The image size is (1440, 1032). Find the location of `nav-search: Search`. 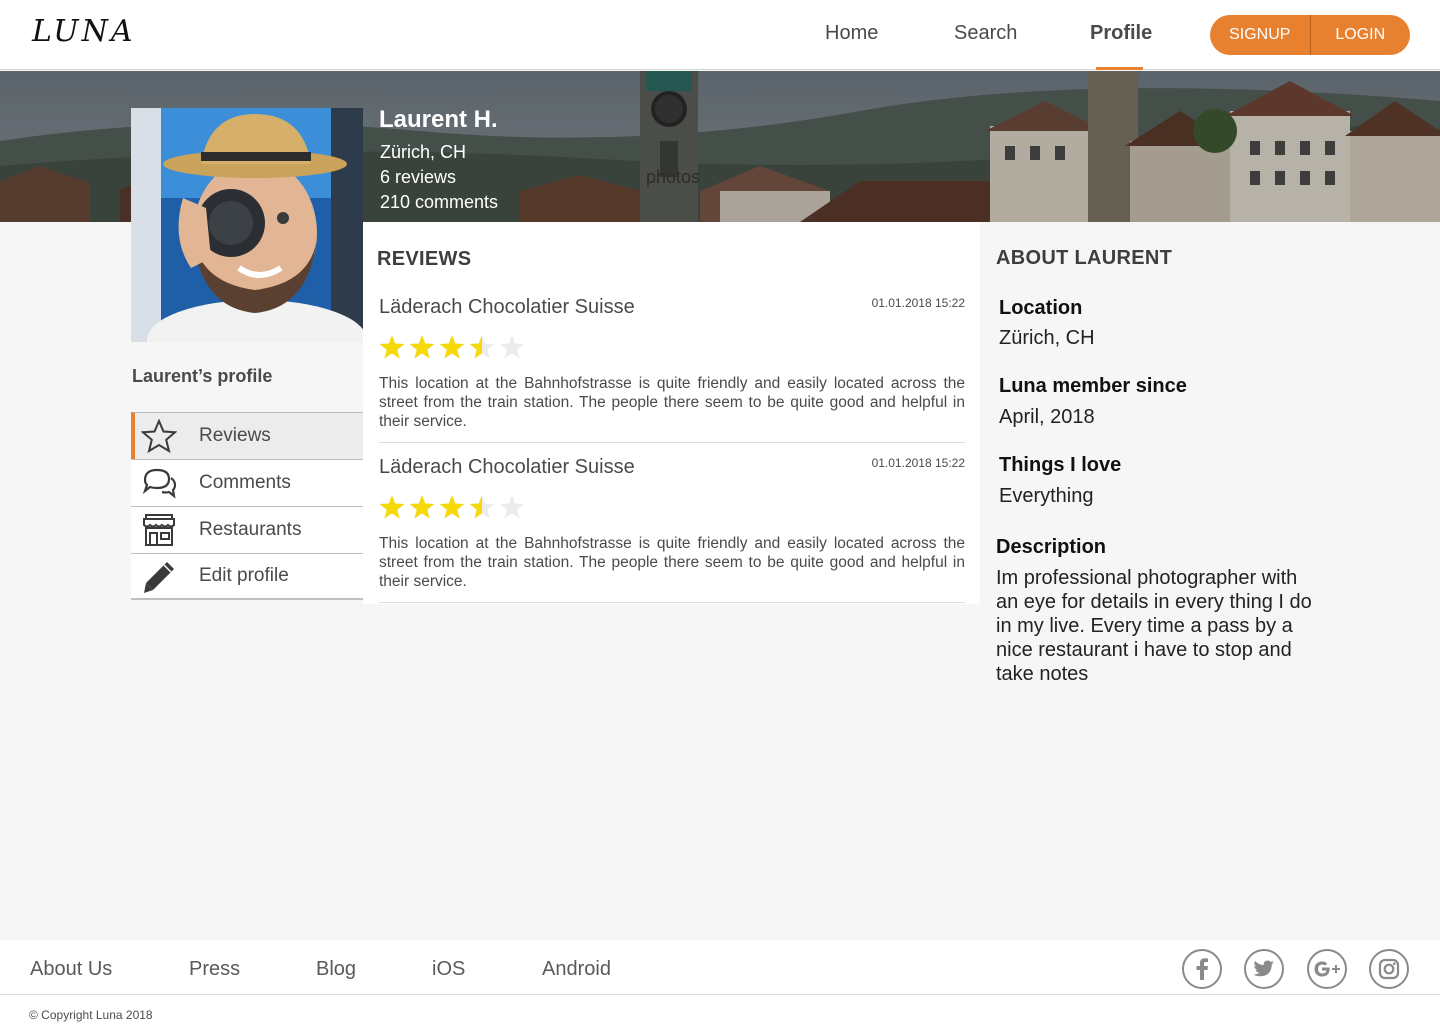

nav-search: Search is located at coordinates (985, 33).